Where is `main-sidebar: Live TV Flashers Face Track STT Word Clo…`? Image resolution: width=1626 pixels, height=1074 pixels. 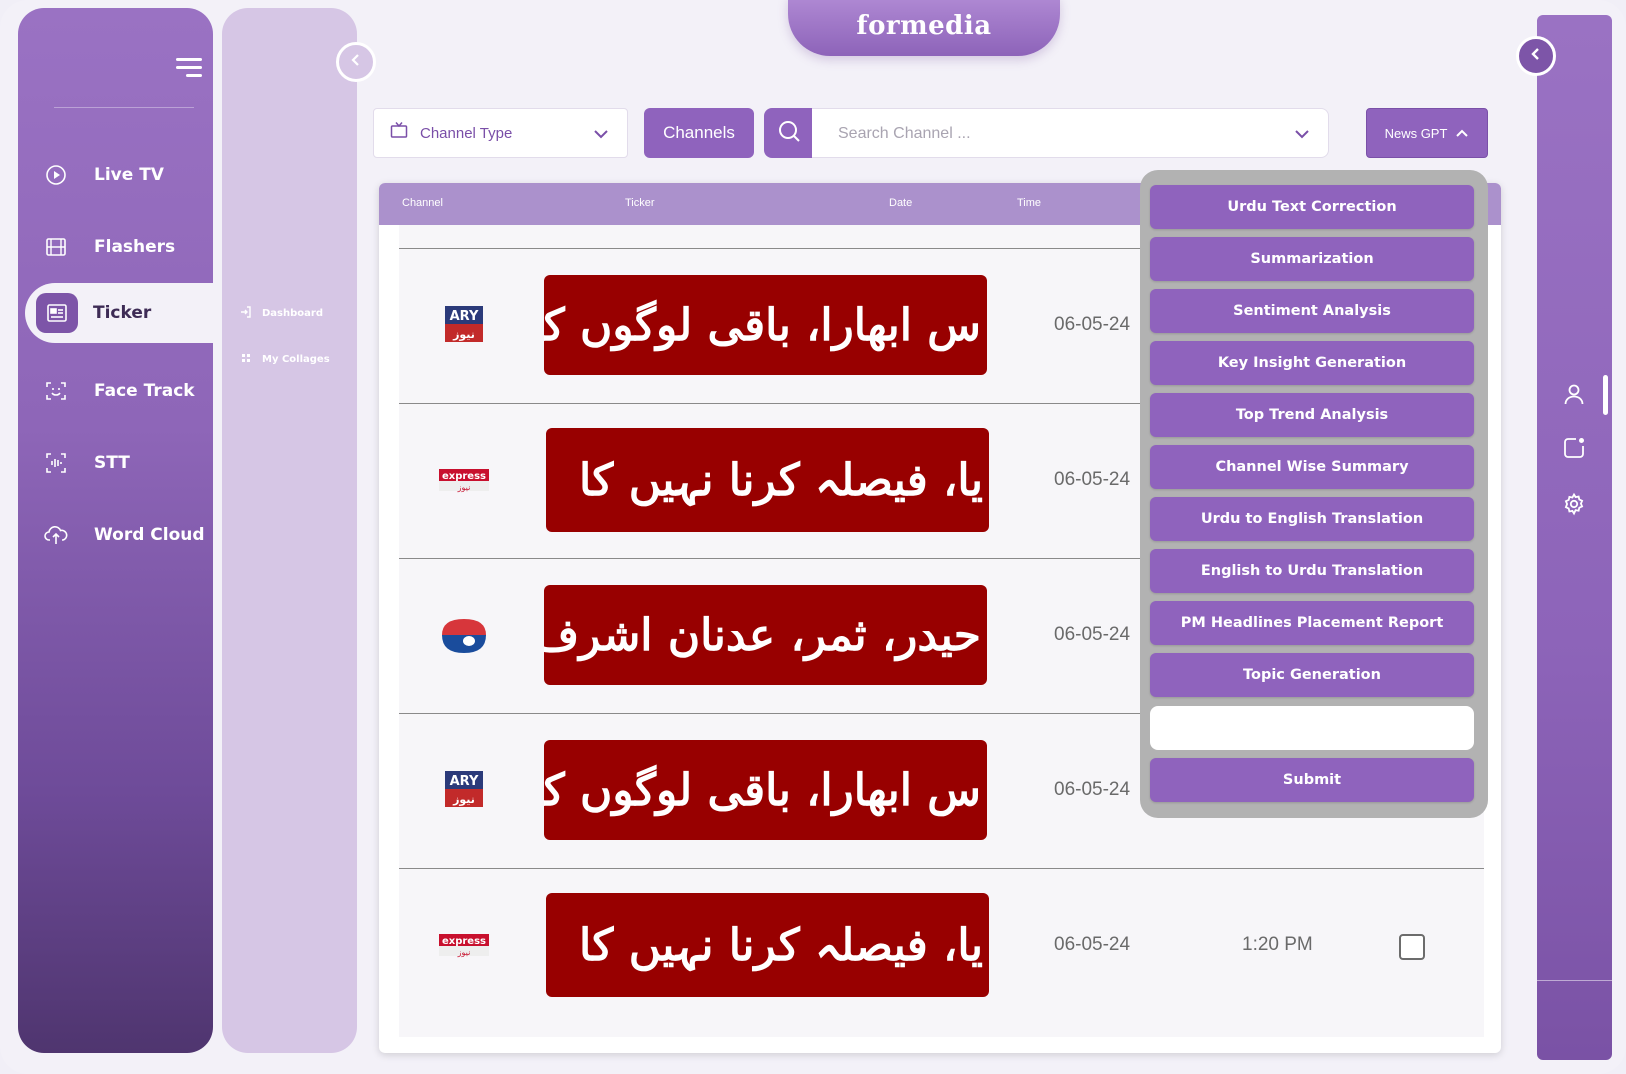
main-sidebar: Live TV Flashers Face Track STT Word Clo… is located at coordinates (115, 530).